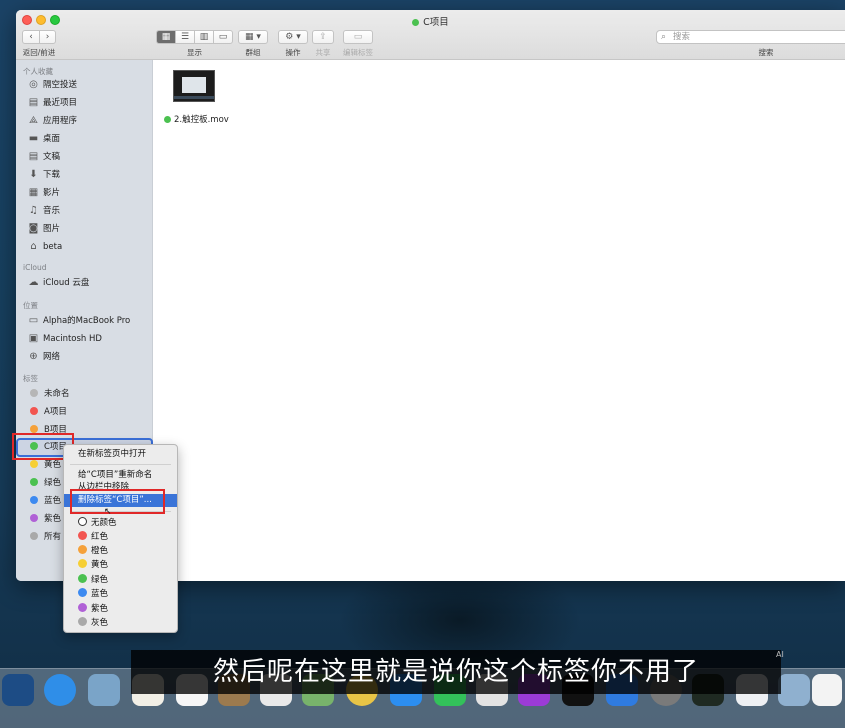 This screenshot has width=845, height=728. What do you see at coordinates (33, 282) in the screenshot?
I see `cloud-icon: ☁` at bounding box center [33, 282].